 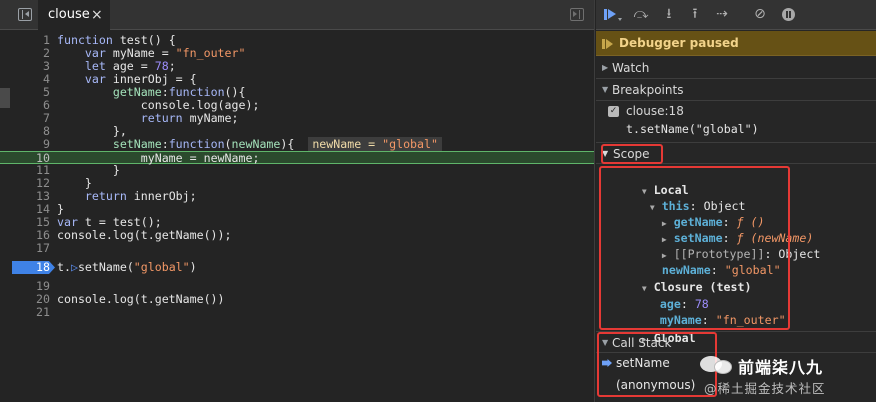 What do you see at coordinates (74, 267) in the screenshot?
I see `execution-pointer-icon: ▷` at bounding box center [74, 267].